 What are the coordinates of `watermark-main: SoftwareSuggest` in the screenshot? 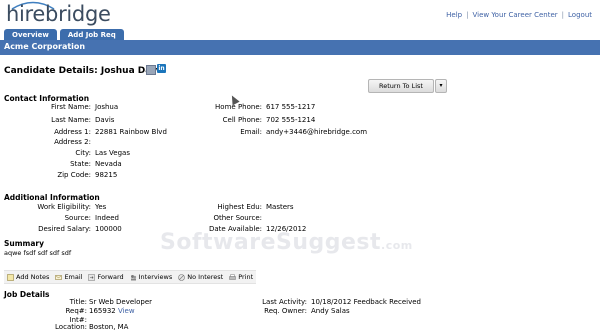 It's located at (271, 242).